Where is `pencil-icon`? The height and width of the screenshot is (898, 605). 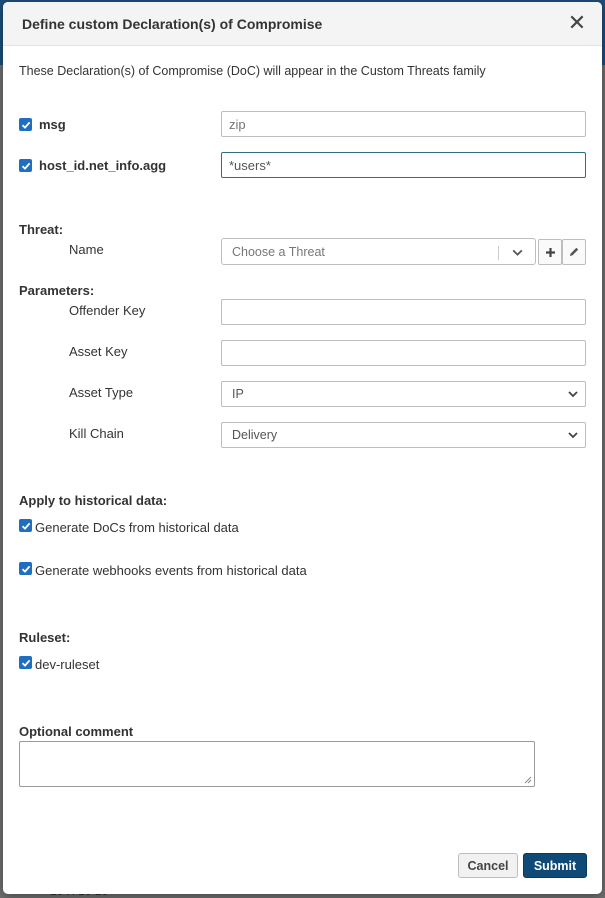
pencil-icon is located at coordinates (574, 251).